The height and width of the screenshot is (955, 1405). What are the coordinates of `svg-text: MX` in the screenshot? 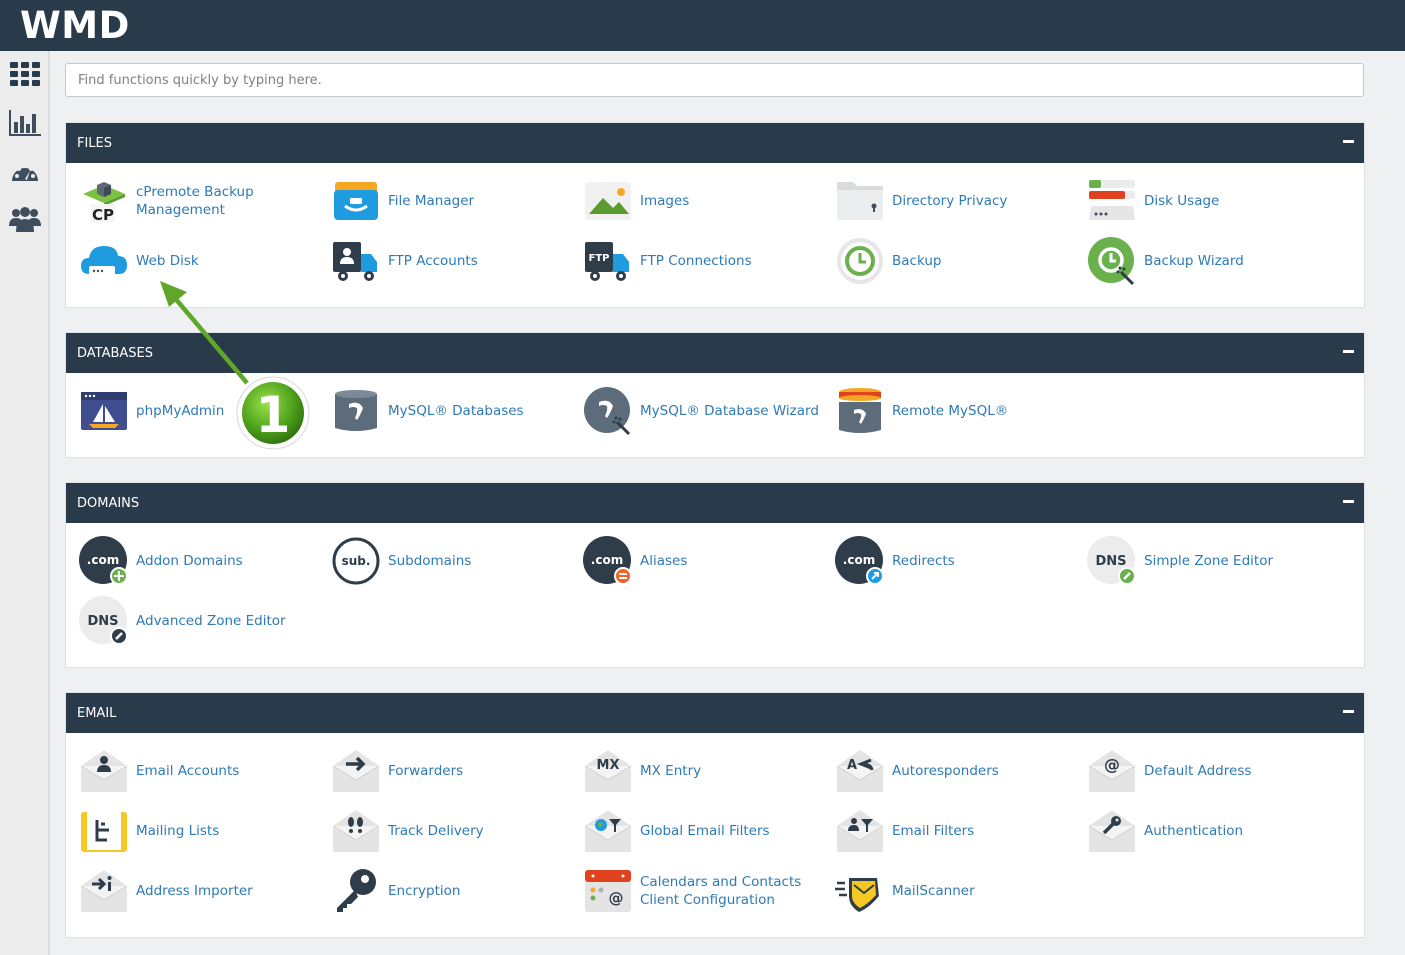 It's located at (608, 765).